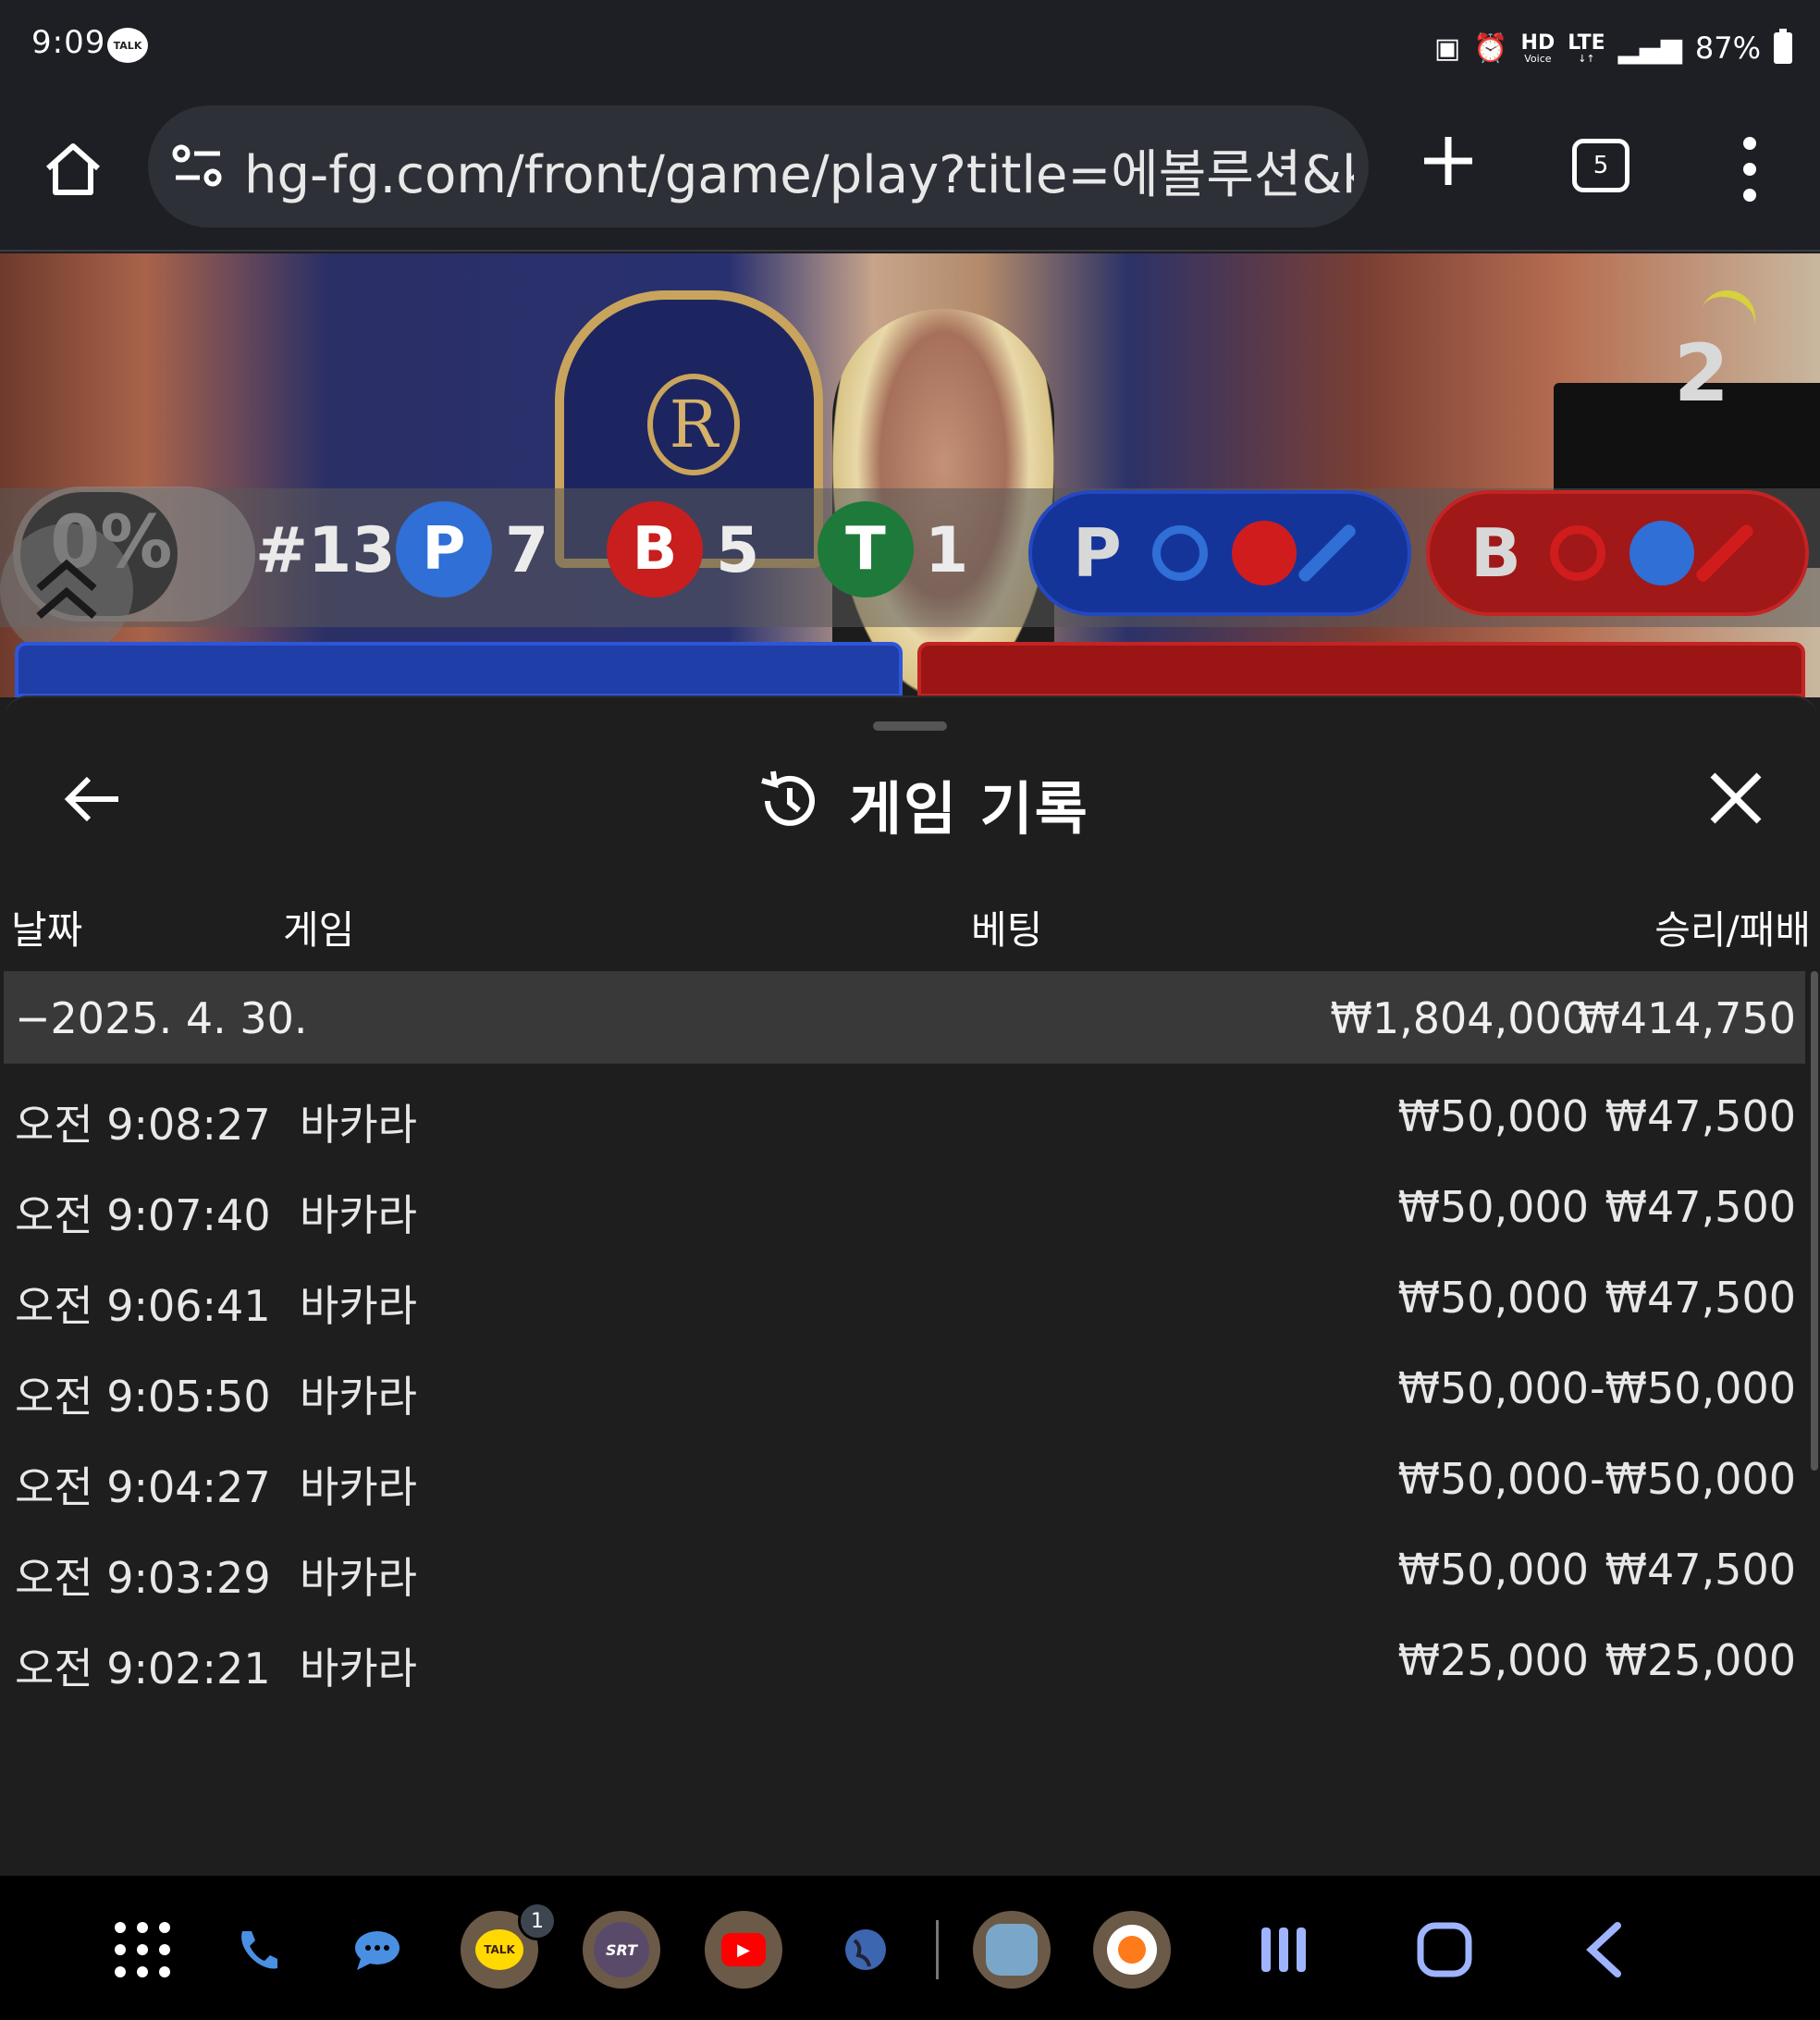 This screenshot has width=1820, height=2020. Describe the element at coordinates (527, 550) in the screenshot. I see `player-count: 7` at that location.